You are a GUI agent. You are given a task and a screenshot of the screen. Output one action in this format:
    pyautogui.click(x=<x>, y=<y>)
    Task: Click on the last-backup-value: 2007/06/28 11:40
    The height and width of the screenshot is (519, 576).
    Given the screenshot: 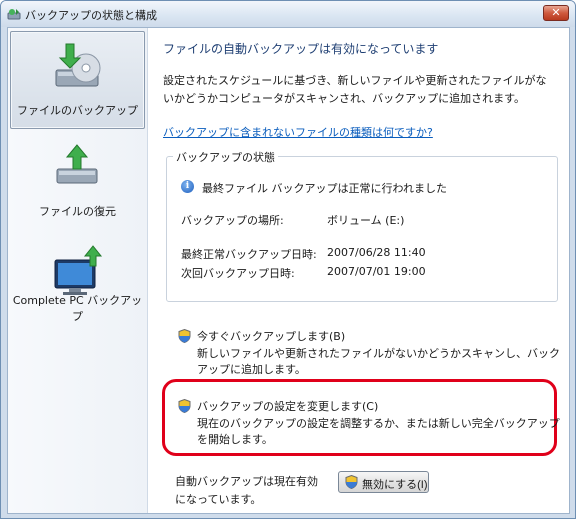 What is the action you would take?
    pyautogui.click(x=376, y=252)
    